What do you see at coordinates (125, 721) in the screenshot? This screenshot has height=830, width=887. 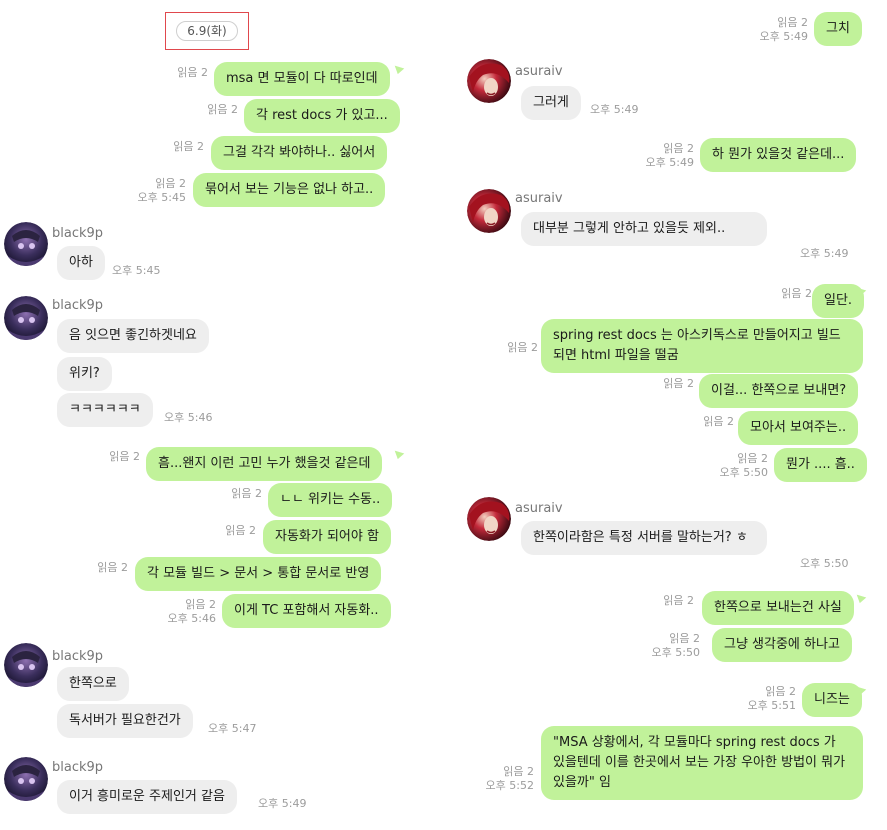 I see `received-message: 독서버가 필요한건가` at bounding box center [125, 721].